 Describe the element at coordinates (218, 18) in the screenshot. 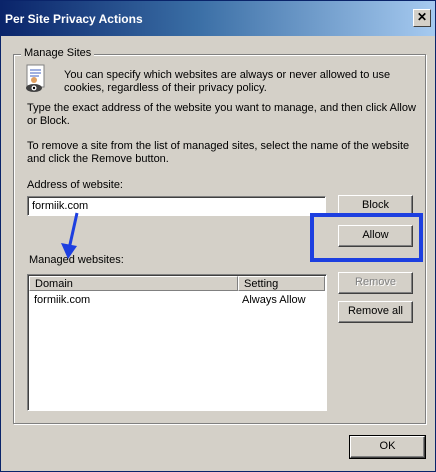

I see `title-bar: Per Site Privacy Actions ✕` at that location.